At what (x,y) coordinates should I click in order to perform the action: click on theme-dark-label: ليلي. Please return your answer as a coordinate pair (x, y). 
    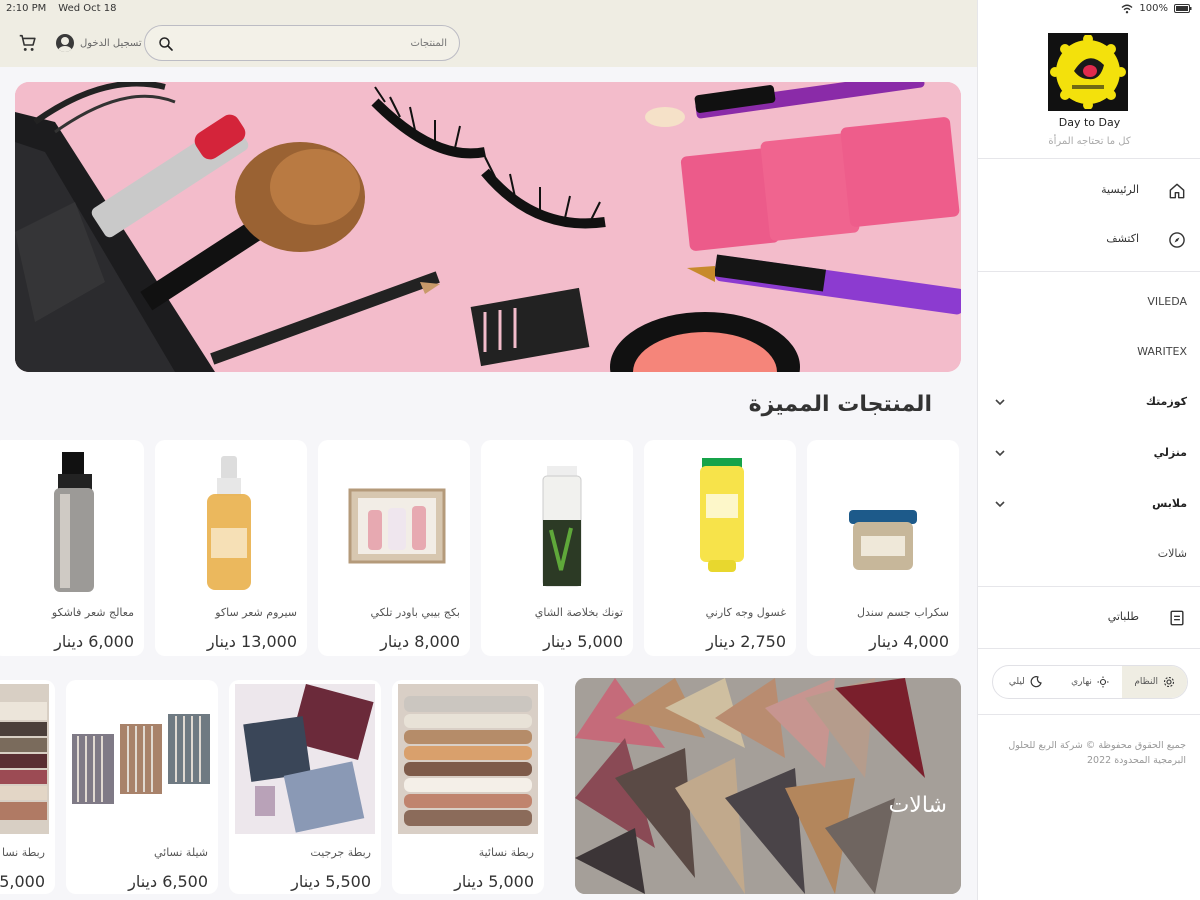
    Looking at the image, I should click on (1016, 682).